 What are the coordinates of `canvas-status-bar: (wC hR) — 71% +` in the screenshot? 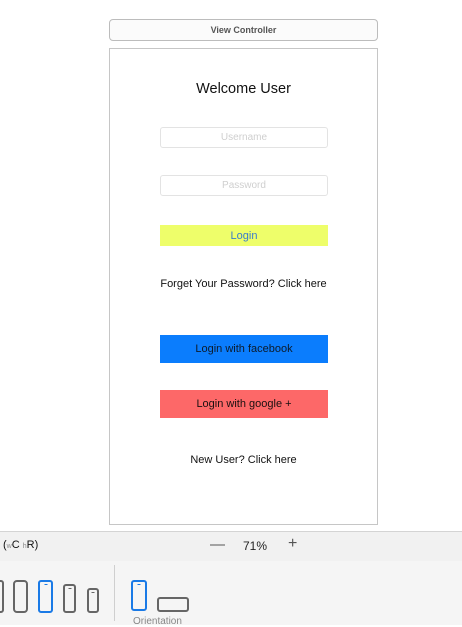 It's located at (231, 546).